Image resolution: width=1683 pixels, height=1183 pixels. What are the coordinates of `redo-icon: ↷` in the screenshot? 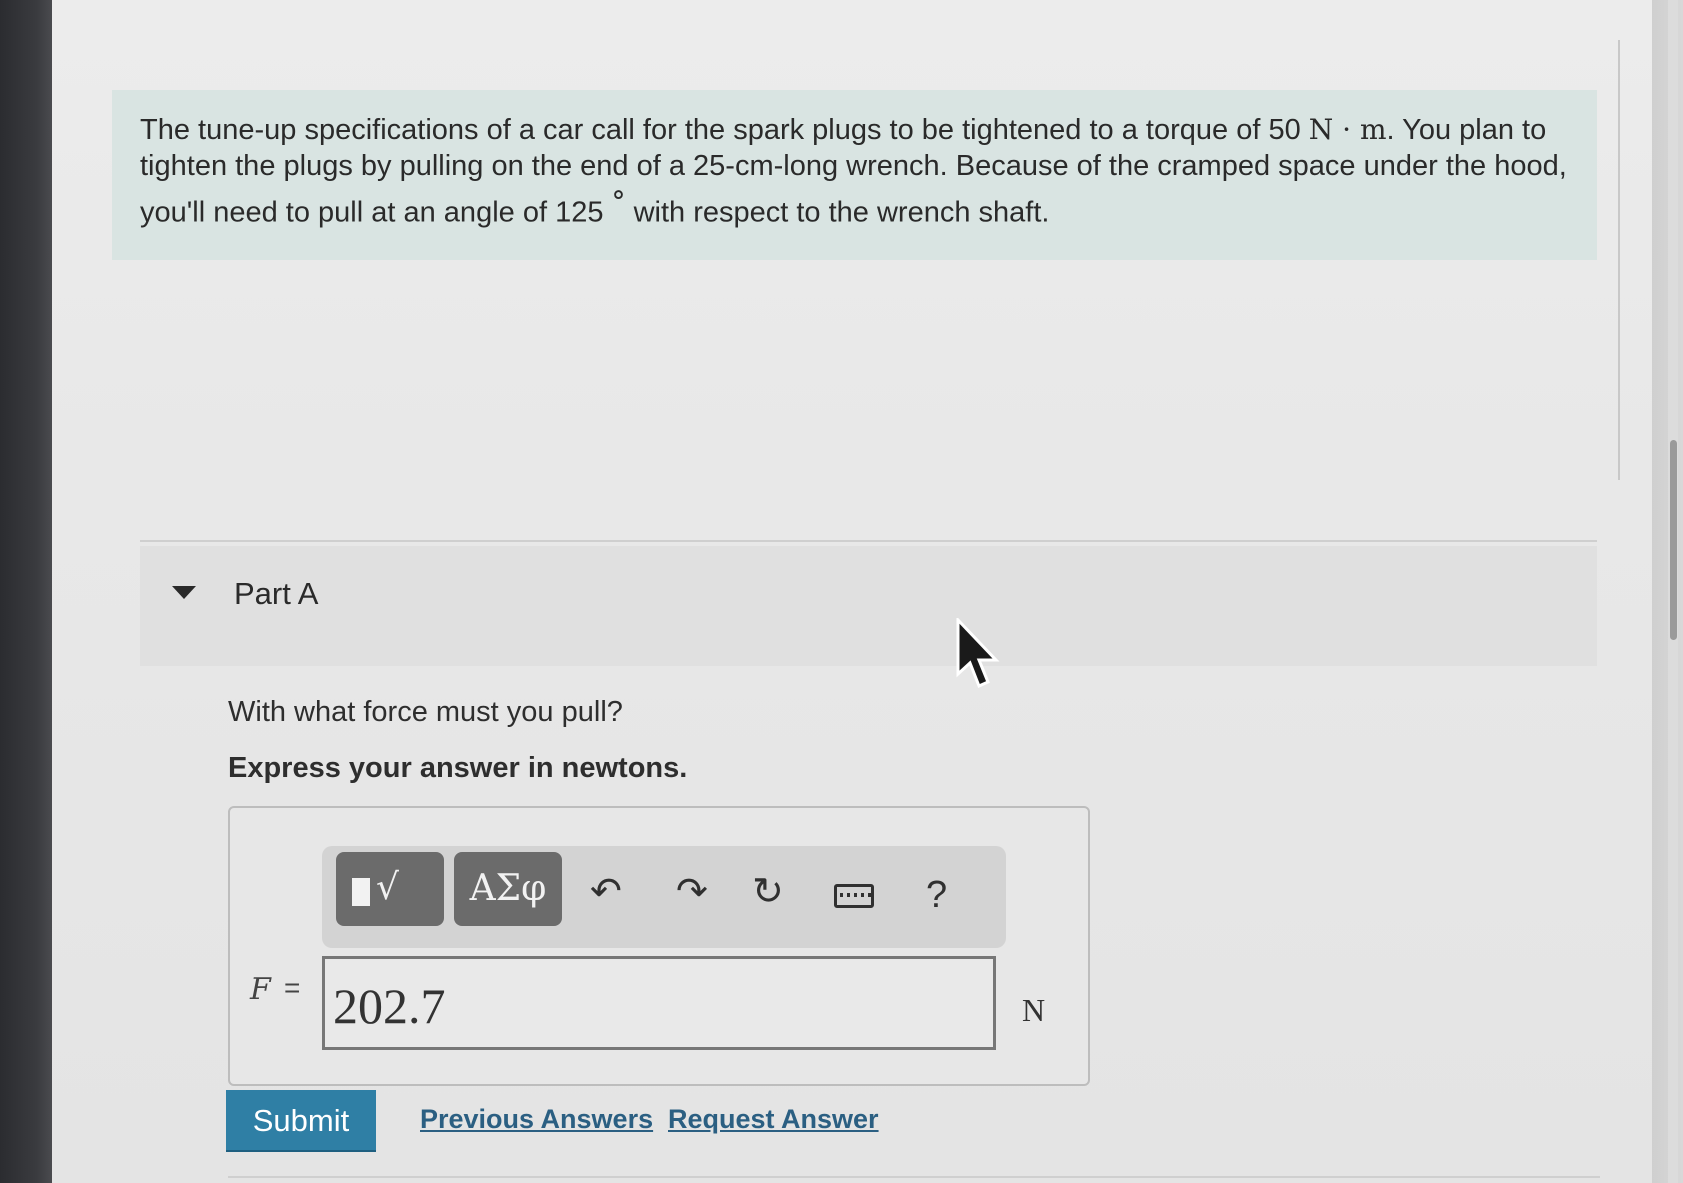 It's located at (692, 891).